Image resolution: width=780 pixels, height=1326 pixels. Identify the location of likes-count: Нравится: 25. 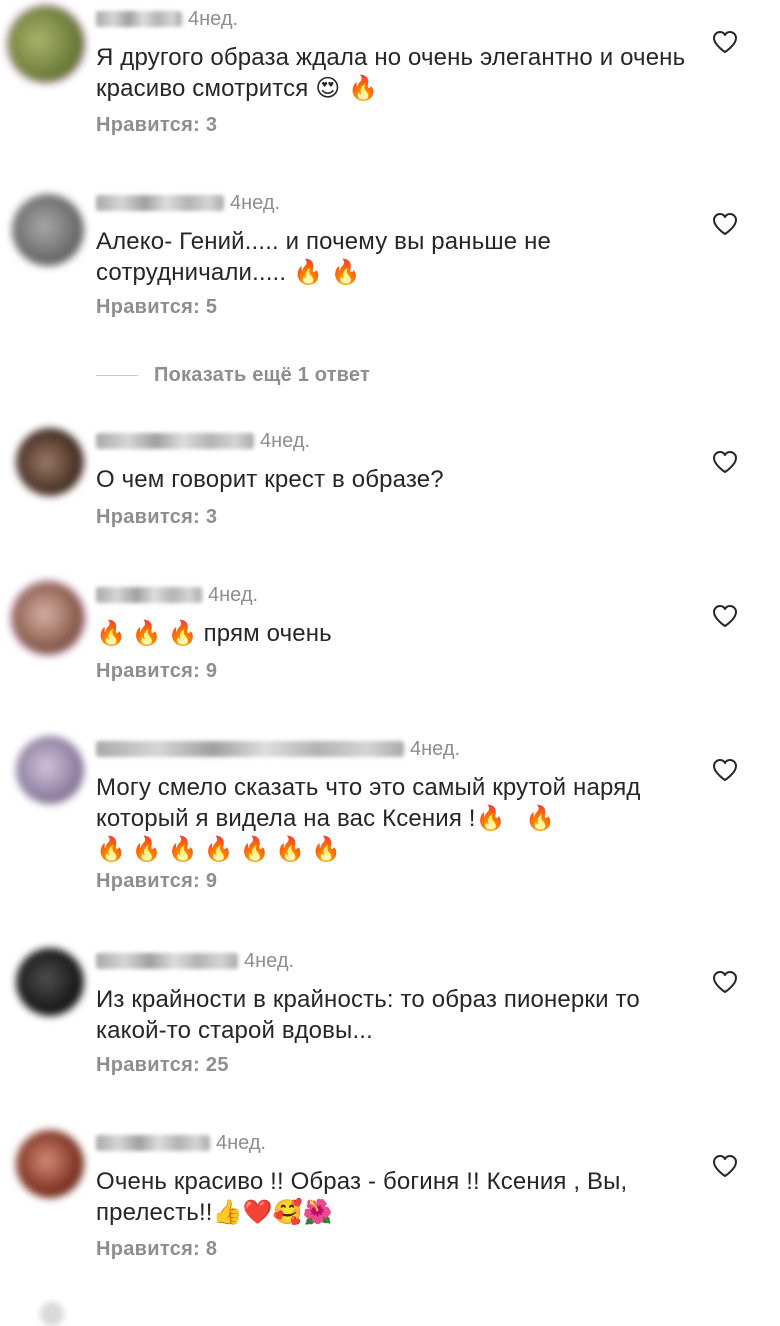
(162, 1065).